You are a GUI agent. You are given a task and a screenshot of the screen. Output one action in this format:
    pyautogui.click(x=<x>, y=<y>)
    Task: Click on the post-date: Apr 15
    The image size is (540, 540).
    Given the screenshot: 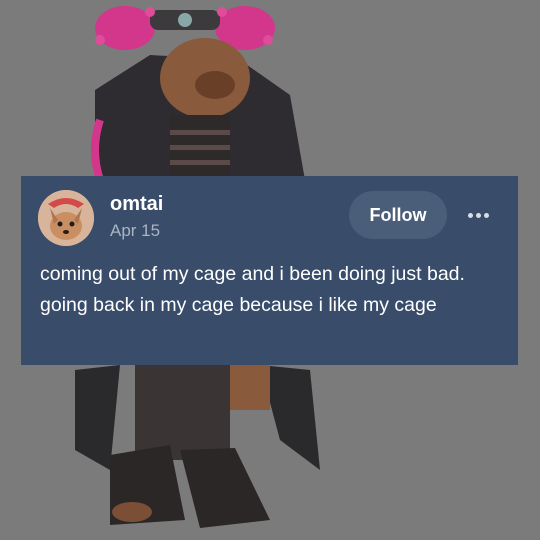 What is the action you would take?
    pyautogui.click(x=135, y=231)
    